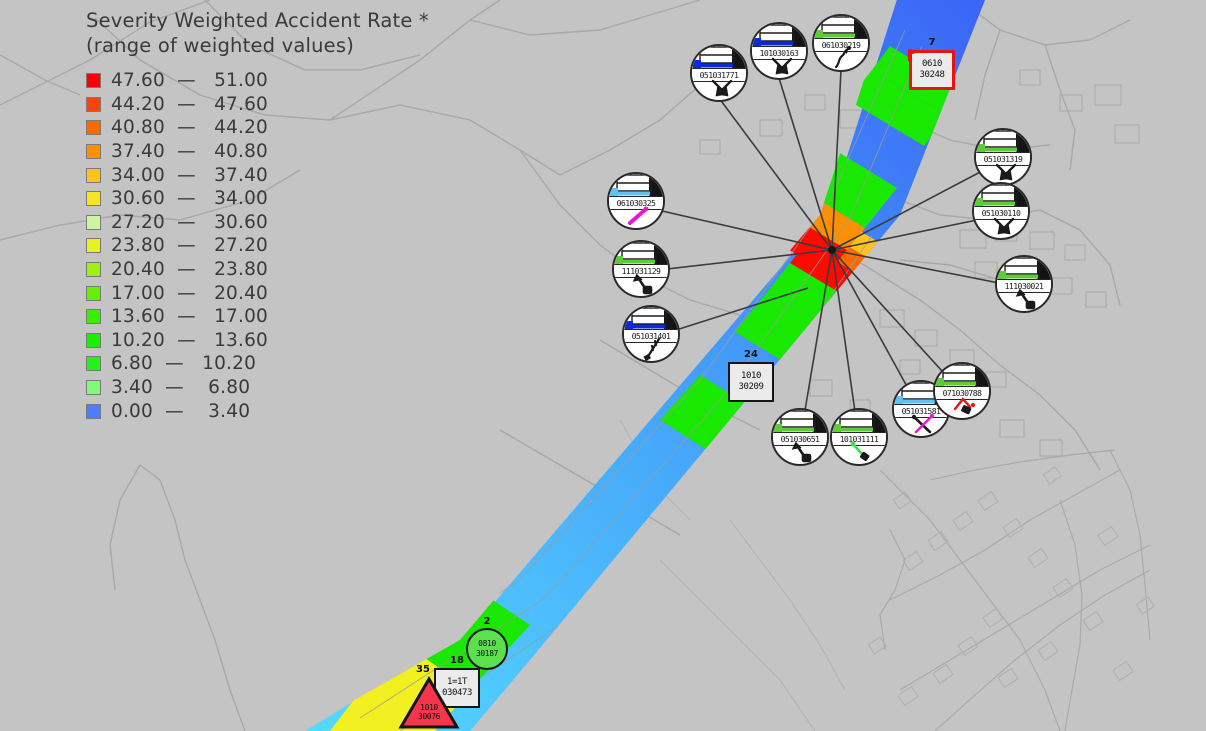 Image resolution: width=1206 pixels, height=731 pixels. I want to click on legend-row: 34.00 — 37.40, so click(251, 175).